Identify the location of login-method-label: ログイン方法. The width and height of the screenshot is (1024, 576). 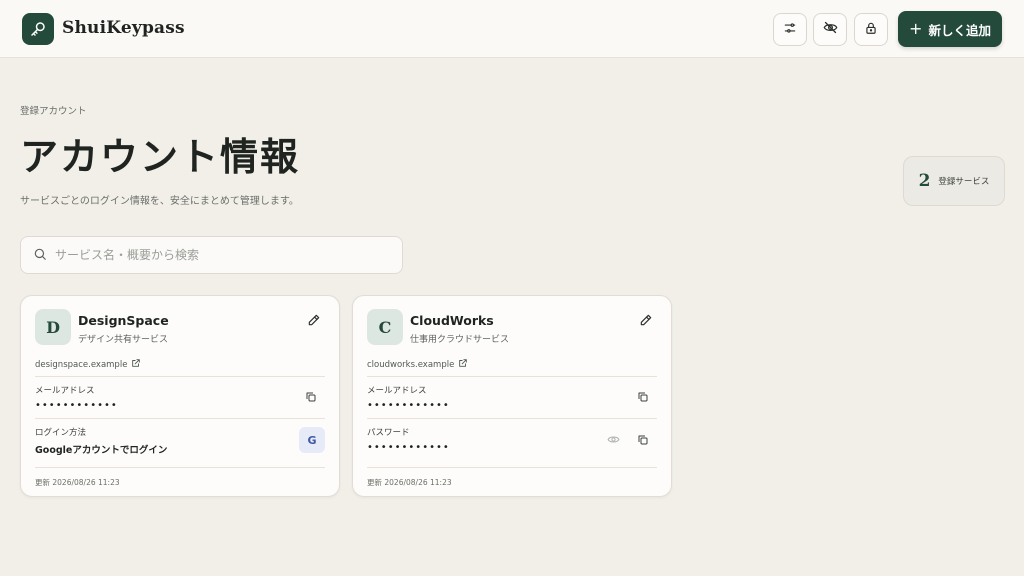
(61, 433).